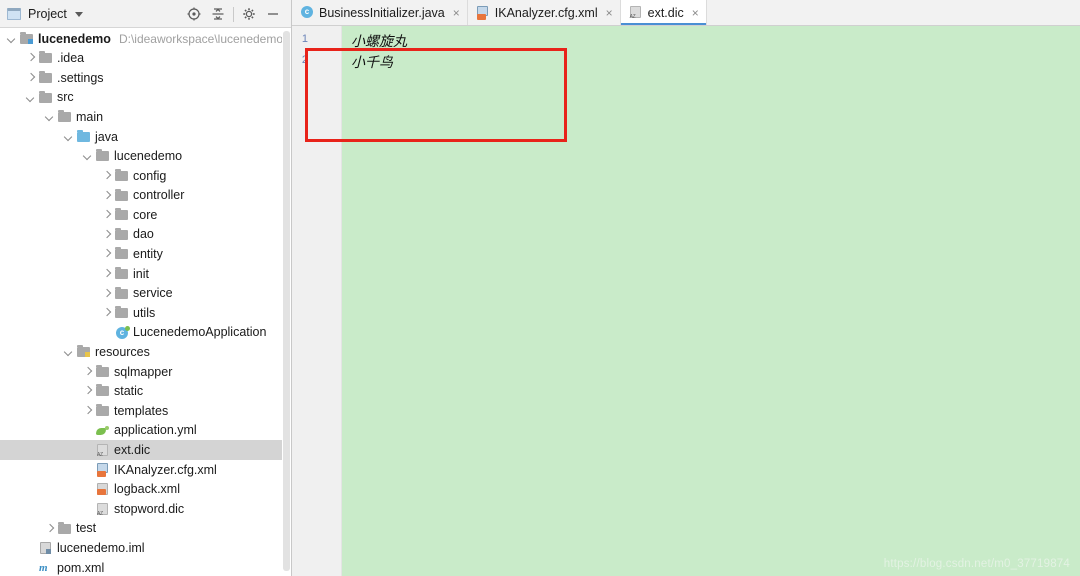 The width and height of the screenshot is (1080, 576). What do you see at coordinates (145, 509) in the screenshot?
I see `tree-node-stopword-dic: stopword.dic` at bounding box center [145, 509].